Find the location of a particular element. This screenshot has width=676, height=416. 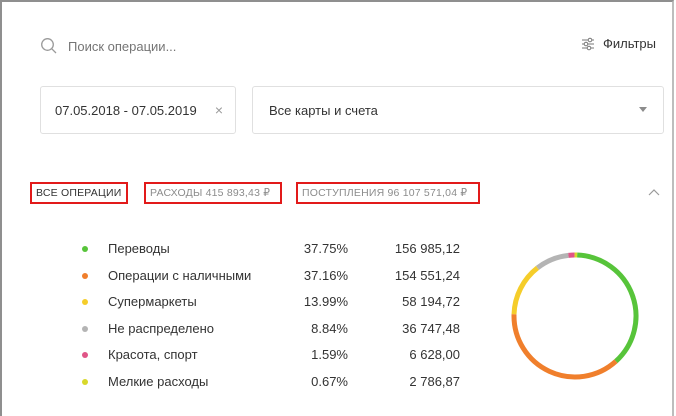

category-row: Переводы 37.75% 156 985,12 is located at coordinates (282, 251).